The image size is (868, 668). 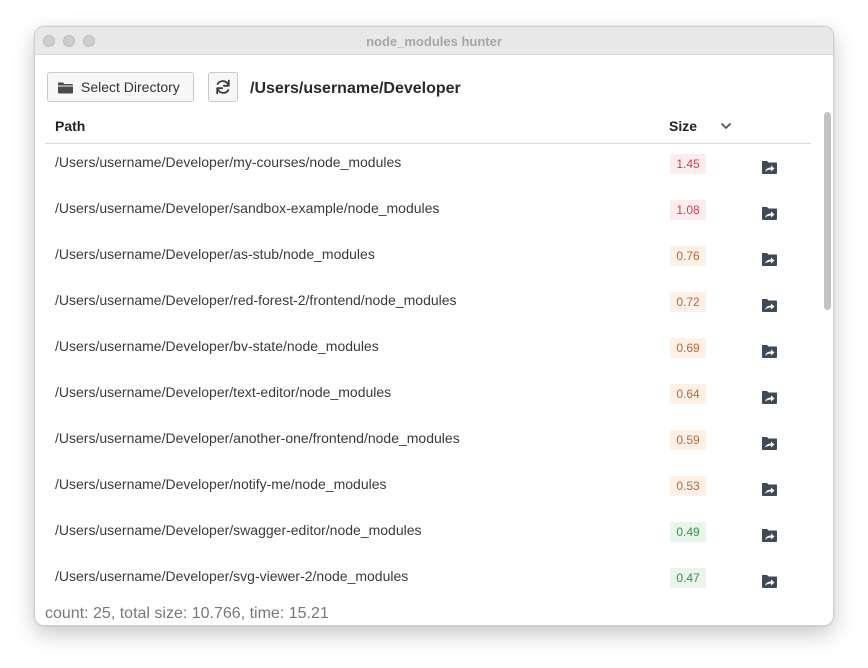 What do you see at coordinates (130, 87) in the screenshot?
I see `select-directory-label: Select Directory` at bounding box center [130, 87].